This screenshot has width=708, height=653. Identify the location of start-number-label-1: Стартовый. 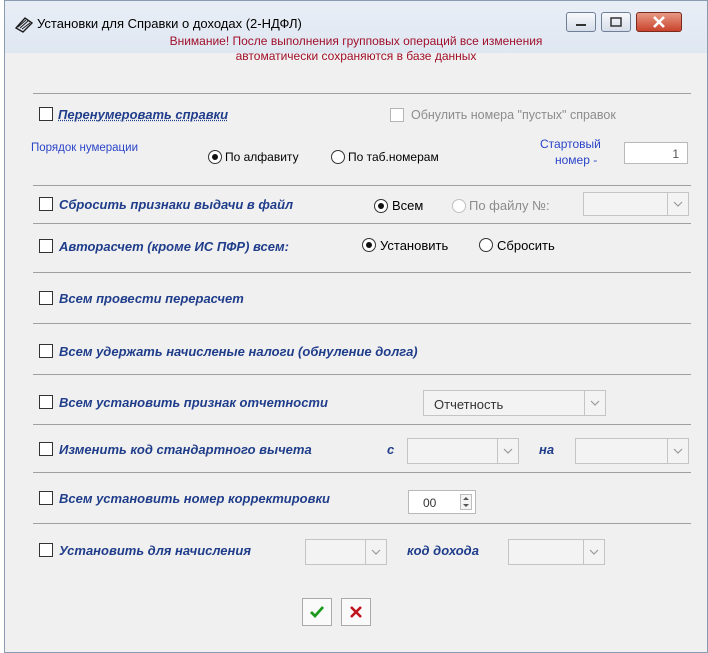
(570, 144).